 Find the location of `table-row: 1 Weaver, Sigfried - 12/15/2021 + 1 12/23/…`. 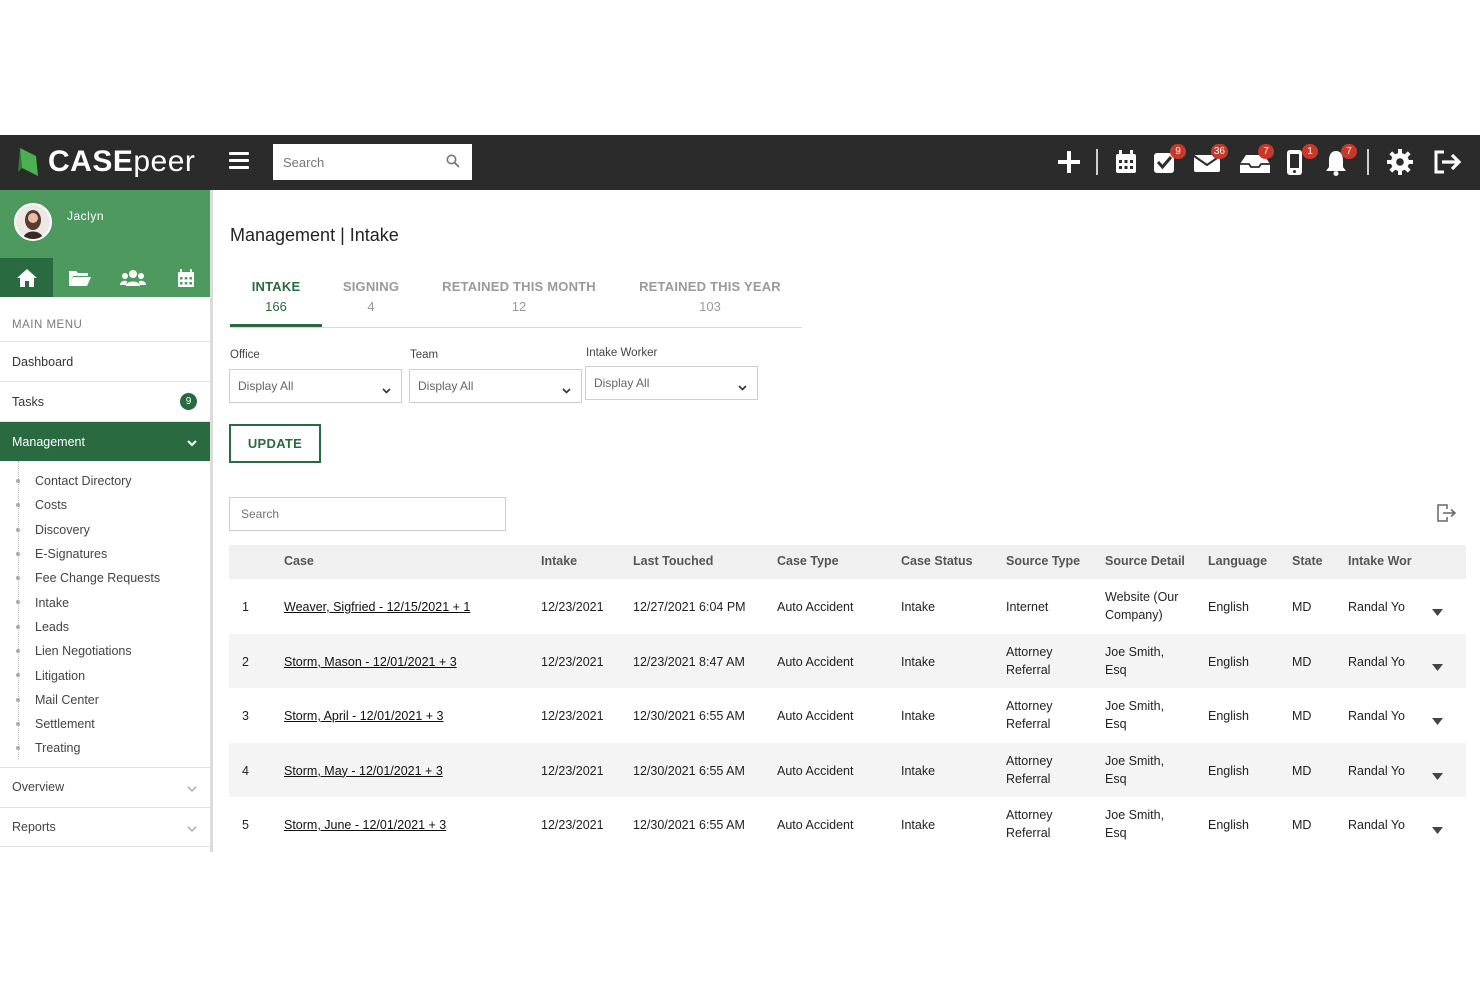

table-row: 1 Weaver, Sigfried - 12/15/2021 + 1 12/23/… is located at coordinates (847, 606).